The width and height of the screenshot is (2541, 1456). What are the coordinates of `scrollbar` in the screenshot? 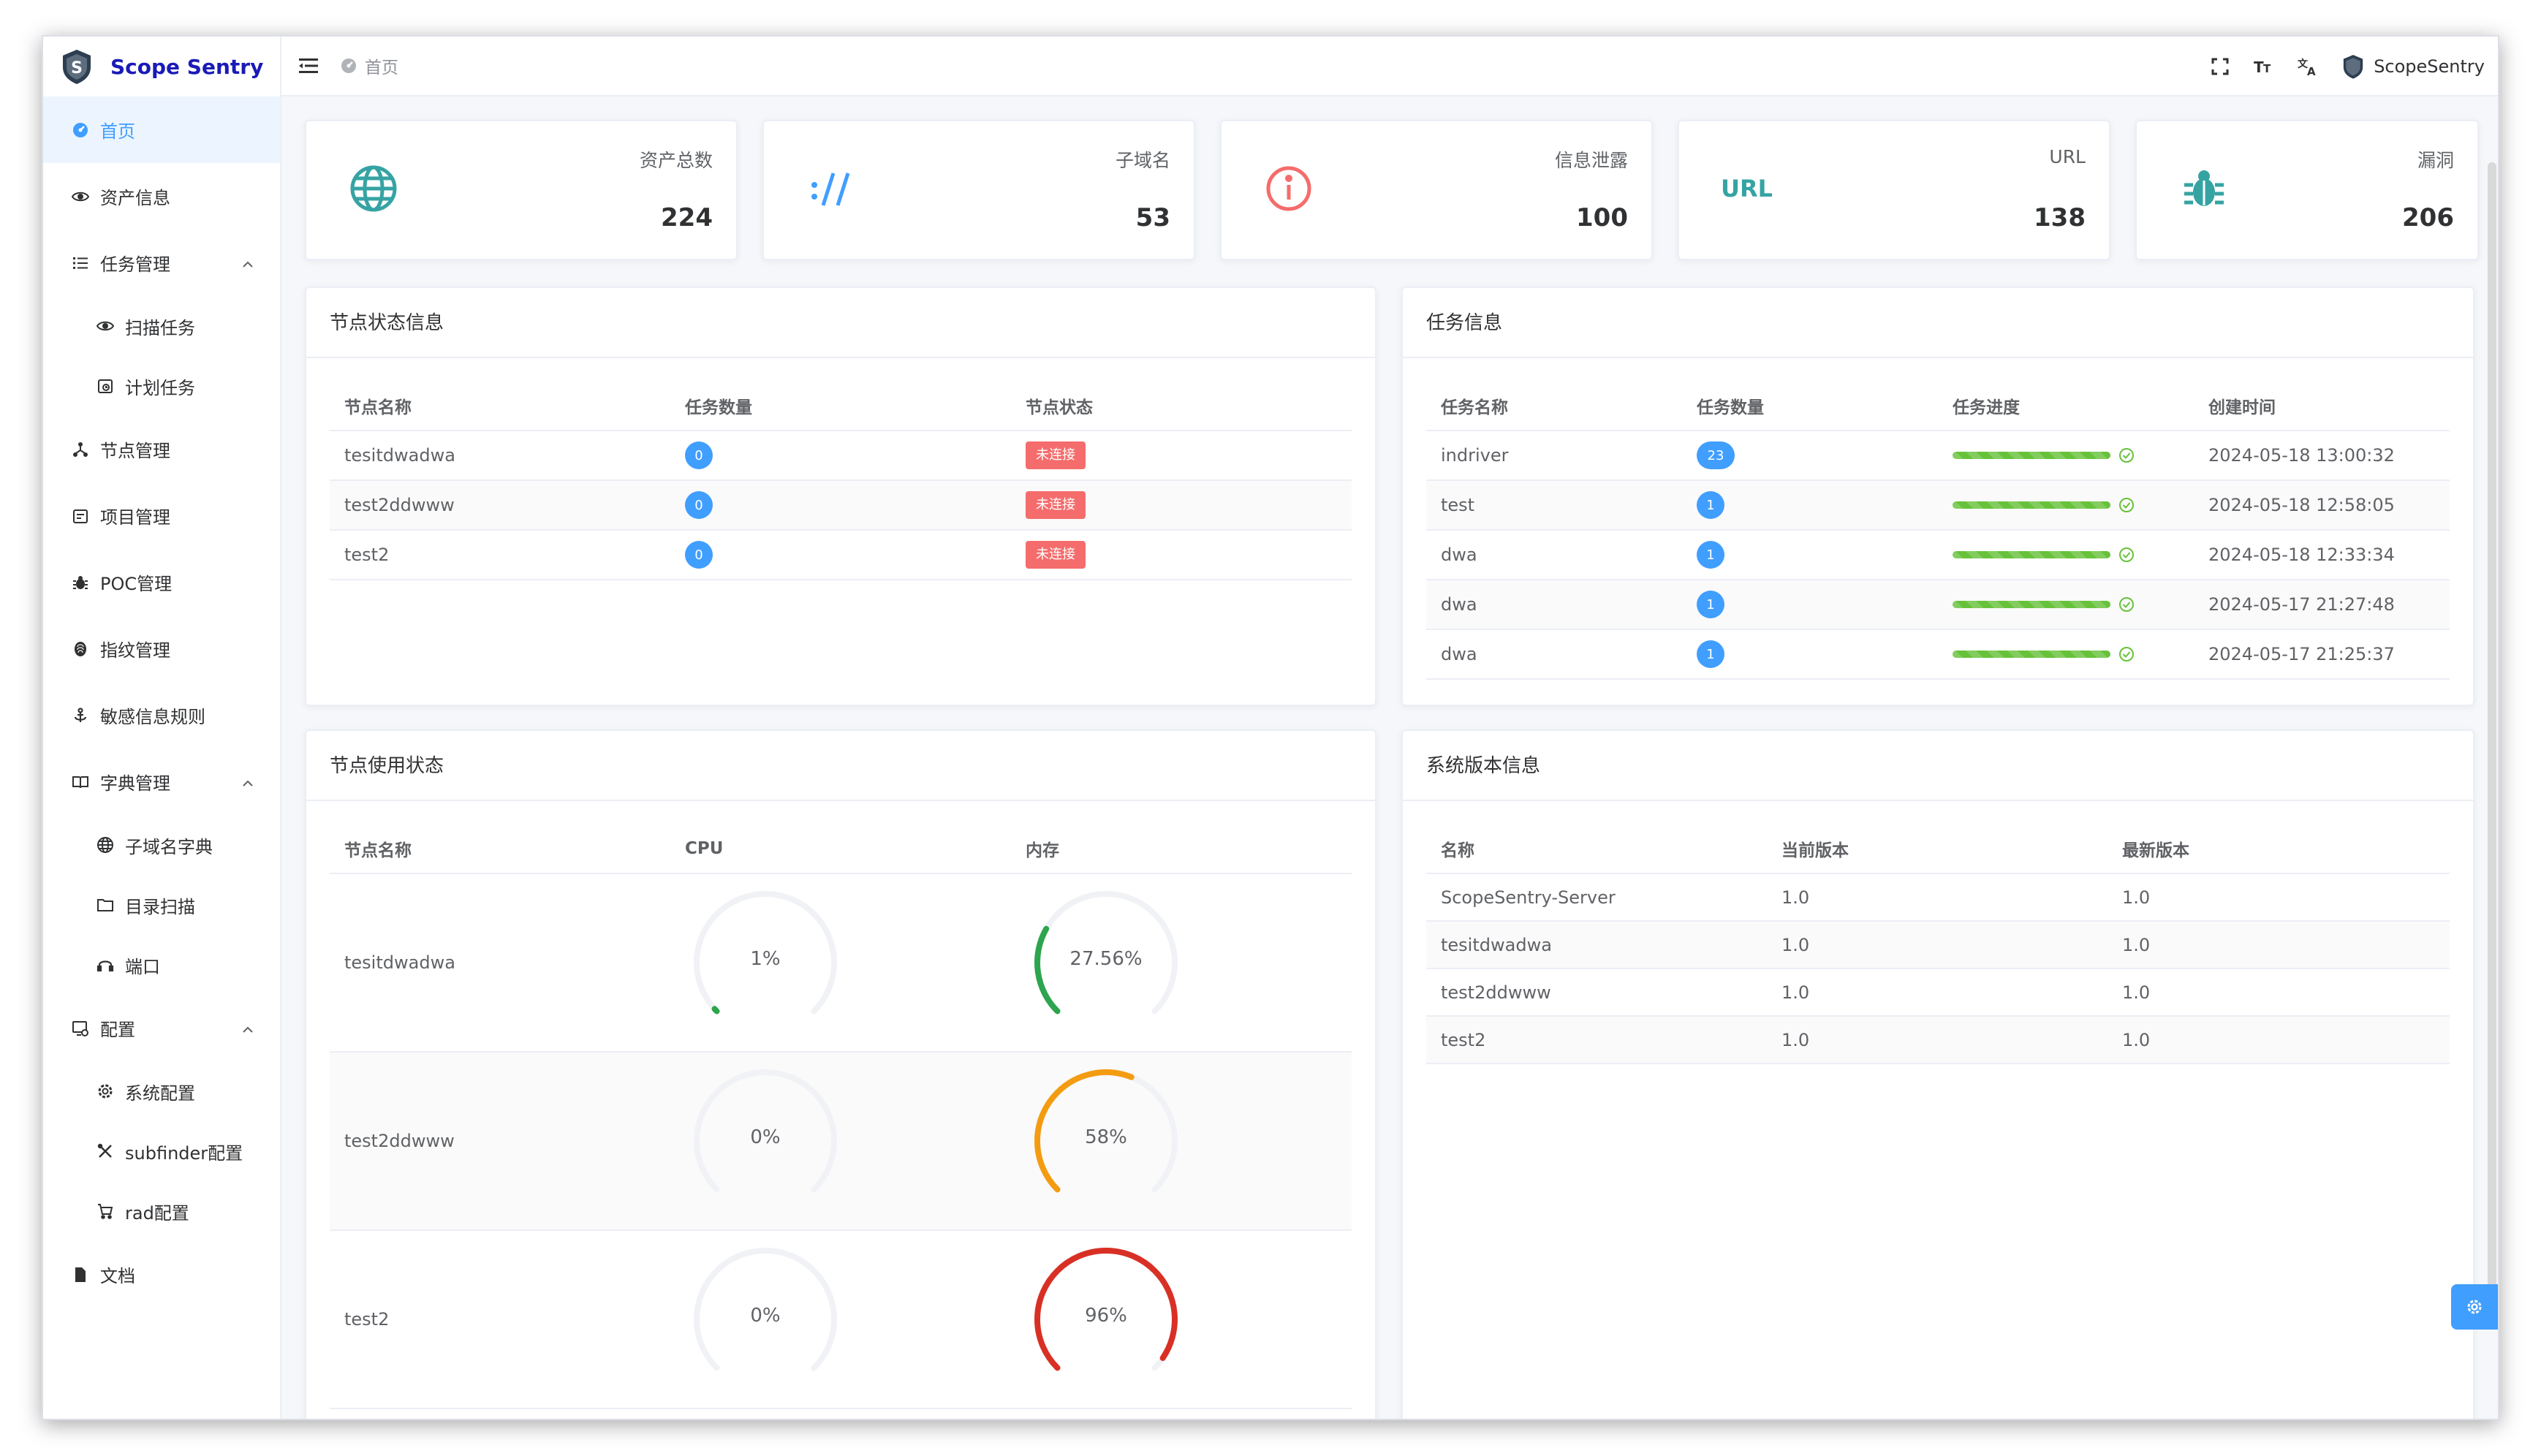 It's located at (2492, 736).